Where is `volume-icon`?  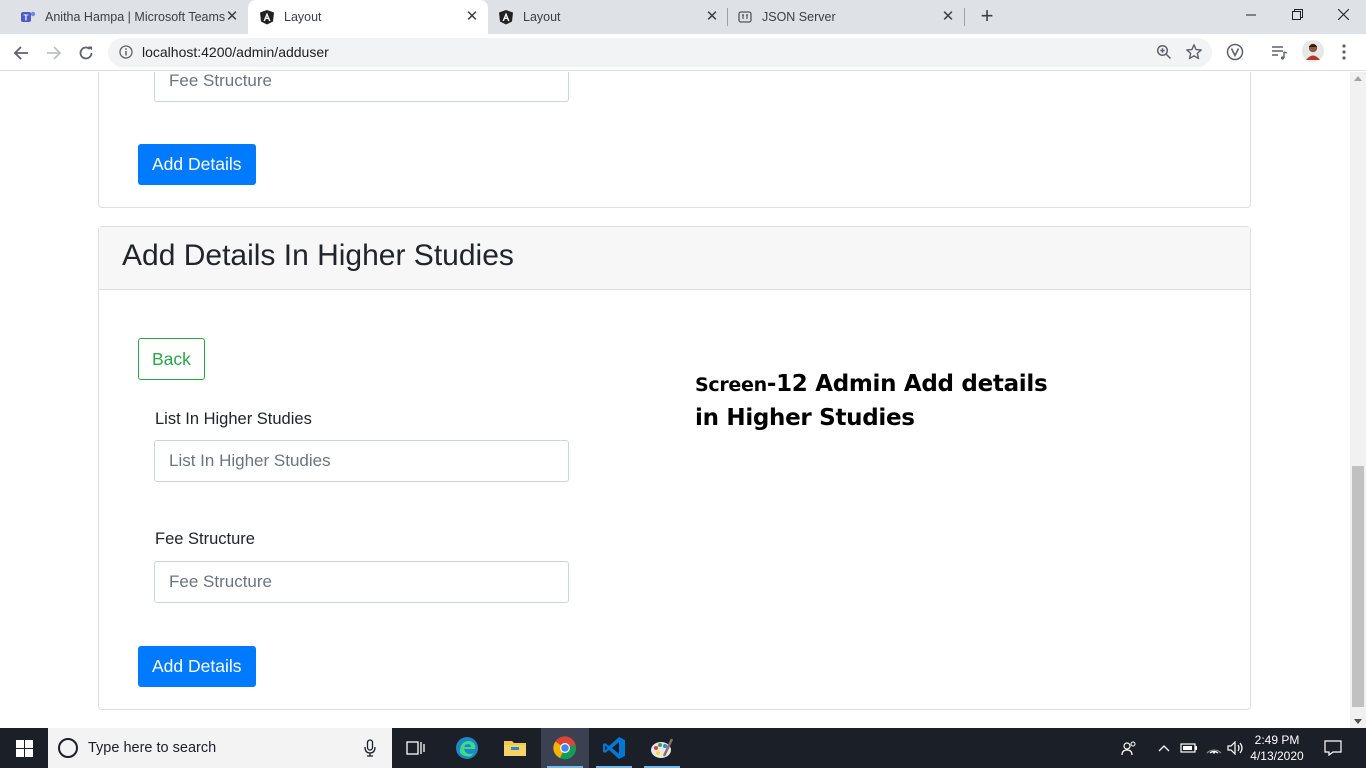 volume-icon is located at coordinates (1236, 748).